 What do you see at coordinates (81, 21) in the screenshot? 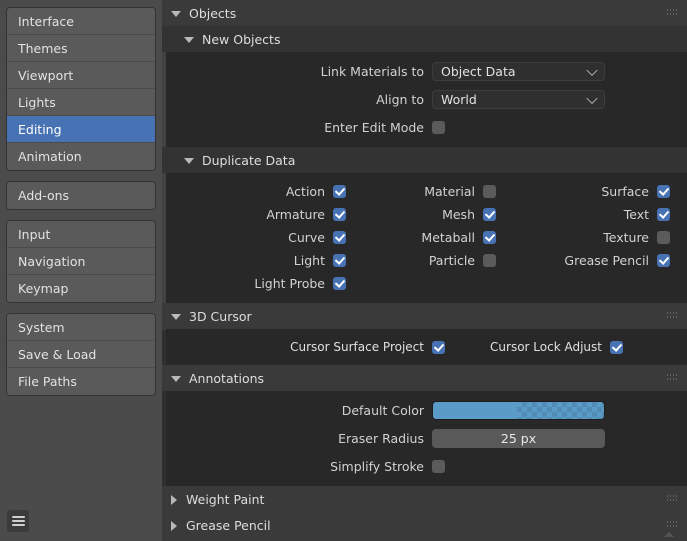
I see `sidebar-item-interface: Interface` at bounding box center [81, 21].